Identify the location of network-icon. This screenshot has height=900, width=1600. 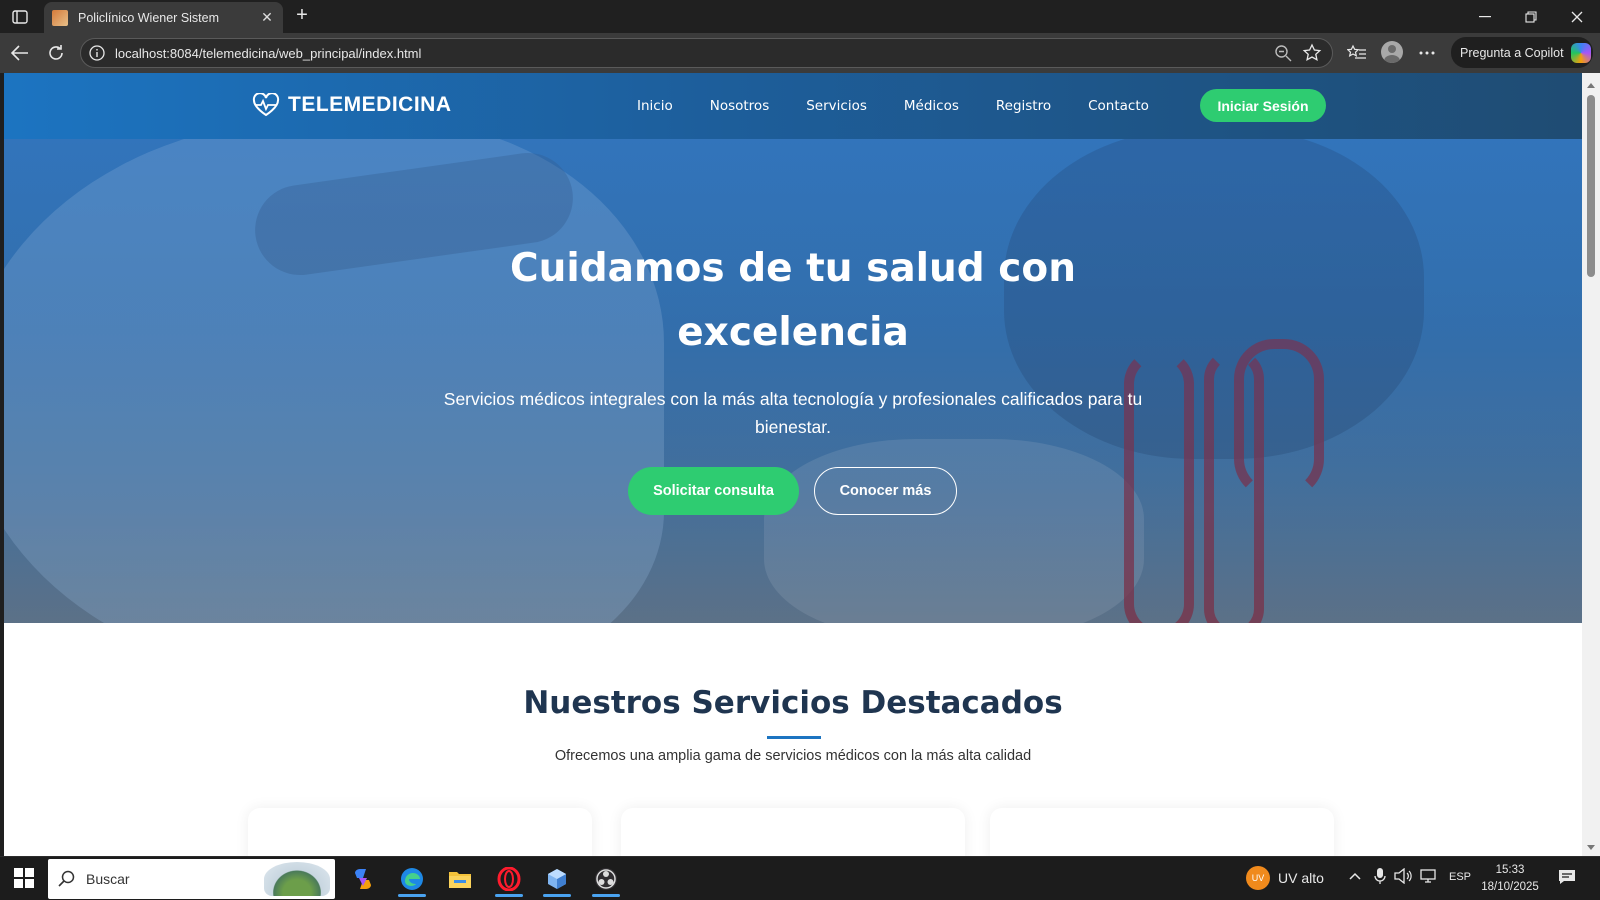
(1429, 878).